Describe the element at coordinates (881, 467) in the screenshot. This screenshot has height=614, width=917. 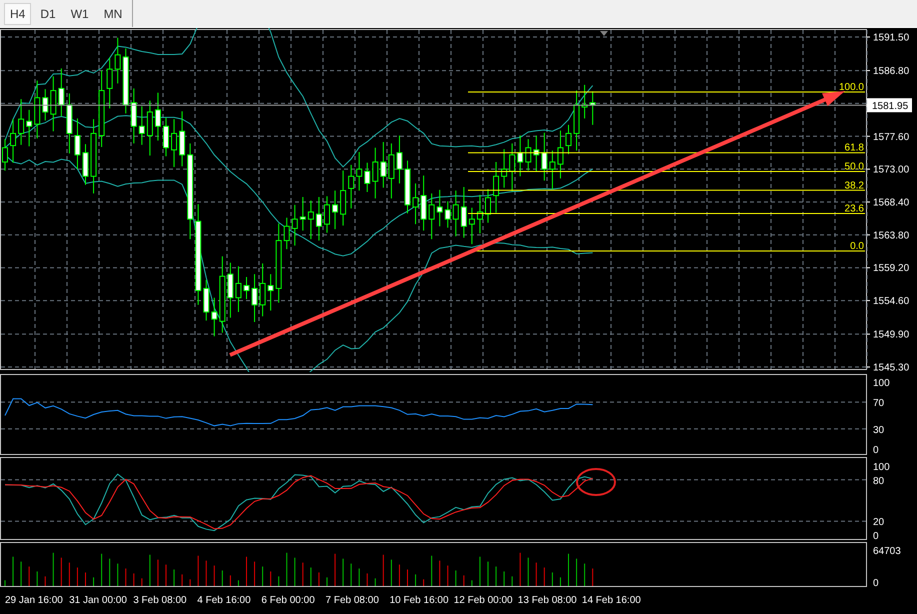
I see `stochastic-axis-label: 100` at that location.